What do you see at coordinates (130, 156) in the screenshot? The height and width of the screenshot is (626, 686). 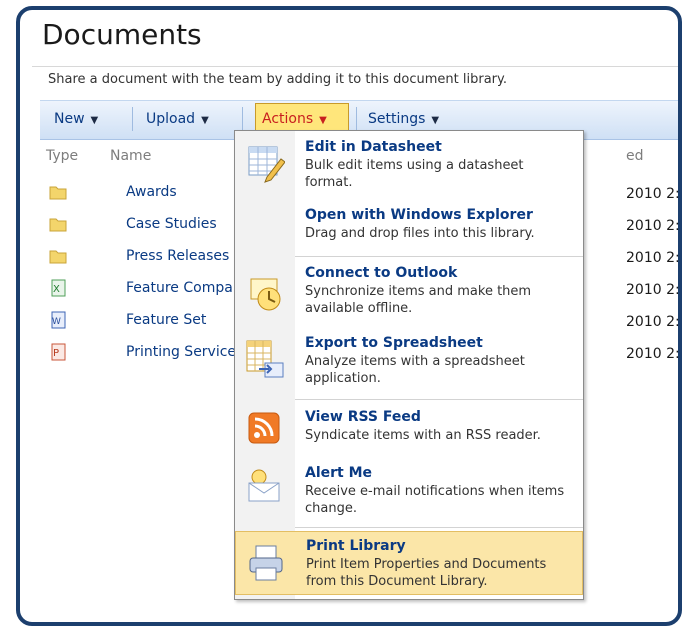 I see `column-header-name: Name` at bounding box center [130, 156].